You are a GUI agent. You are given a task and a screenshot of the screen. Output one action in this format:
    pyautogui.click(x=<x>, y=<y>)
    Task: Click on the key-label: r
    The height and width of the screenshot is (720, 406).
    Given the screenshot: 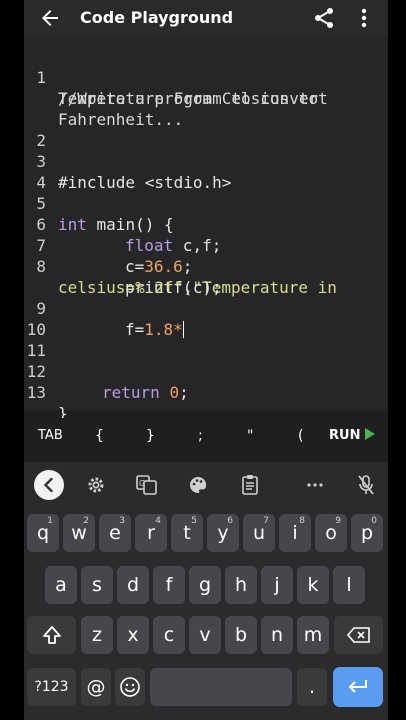 What is the action you would take?
    pyautogui.click(x=151, y=533)
    